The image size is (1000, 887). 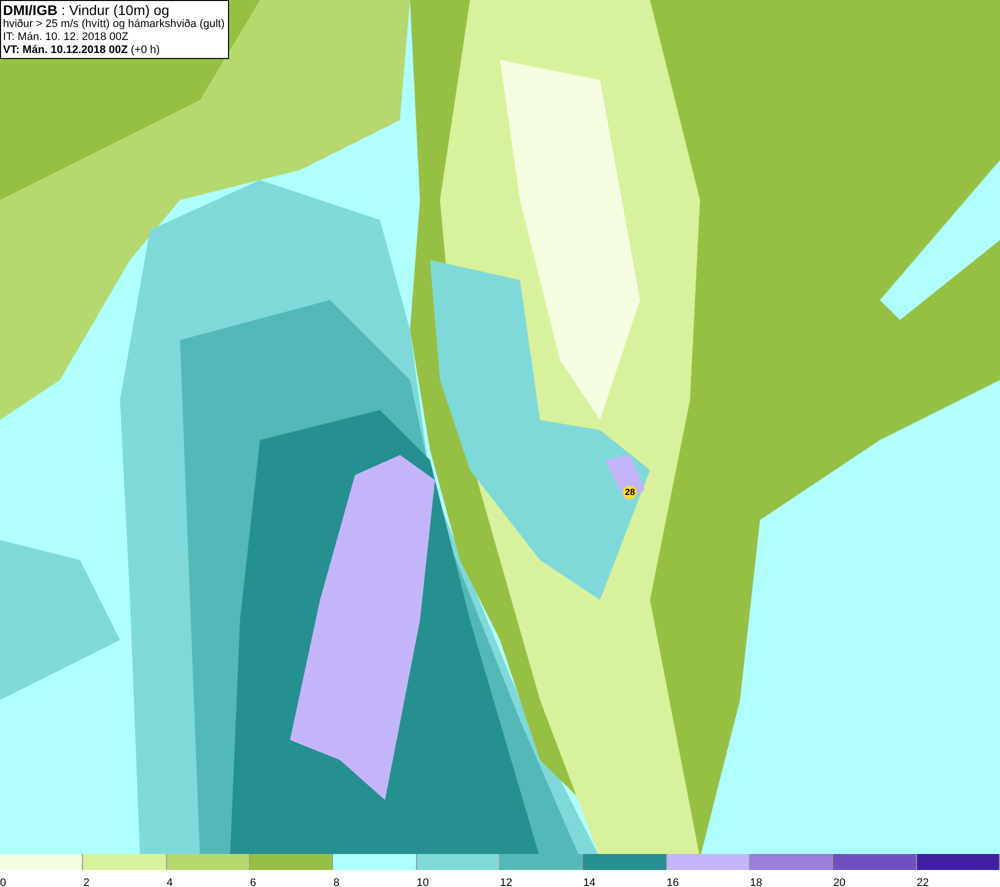 What do you see at coordinates (82, 50) in the screenshot?
I see `title-line: VT: Mán. 10.12.2018 00Z (+0 h)` at bounding box center [82, 50].